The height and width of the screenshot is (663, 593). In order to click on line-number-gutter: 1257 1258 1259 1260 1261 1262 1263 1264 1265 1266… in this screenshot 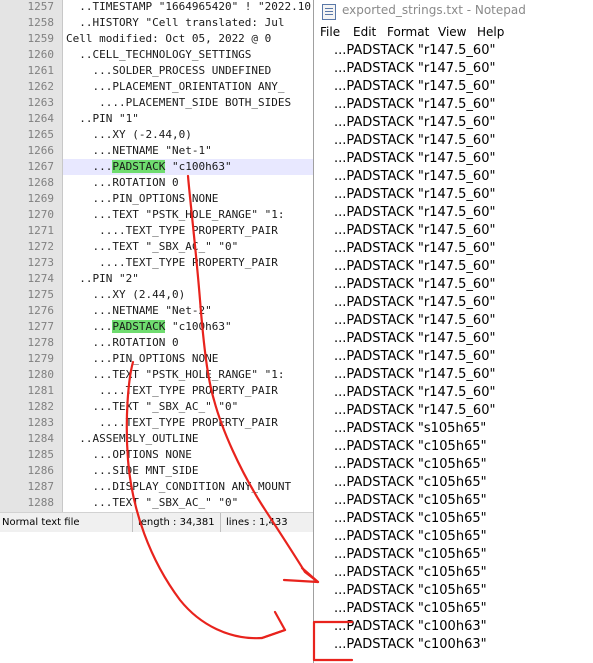, I will do `click(31, 256)`.